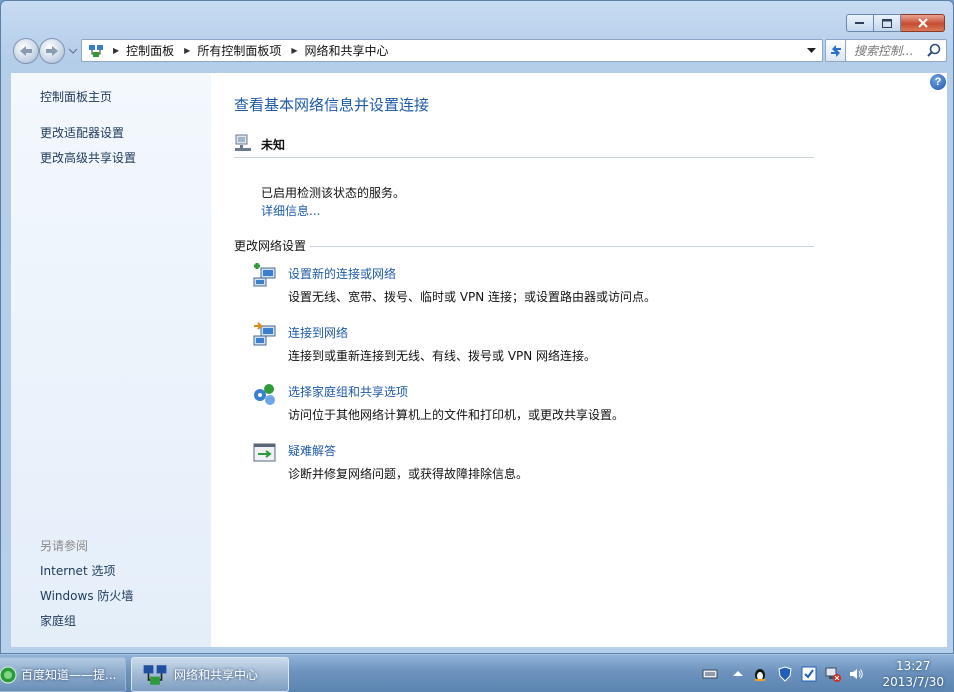 Image resolution: width=954 pixels, height=692 pixels. Describe the element at coordinates (934, 50) in the screenshot. I see `search-icon` at that location.